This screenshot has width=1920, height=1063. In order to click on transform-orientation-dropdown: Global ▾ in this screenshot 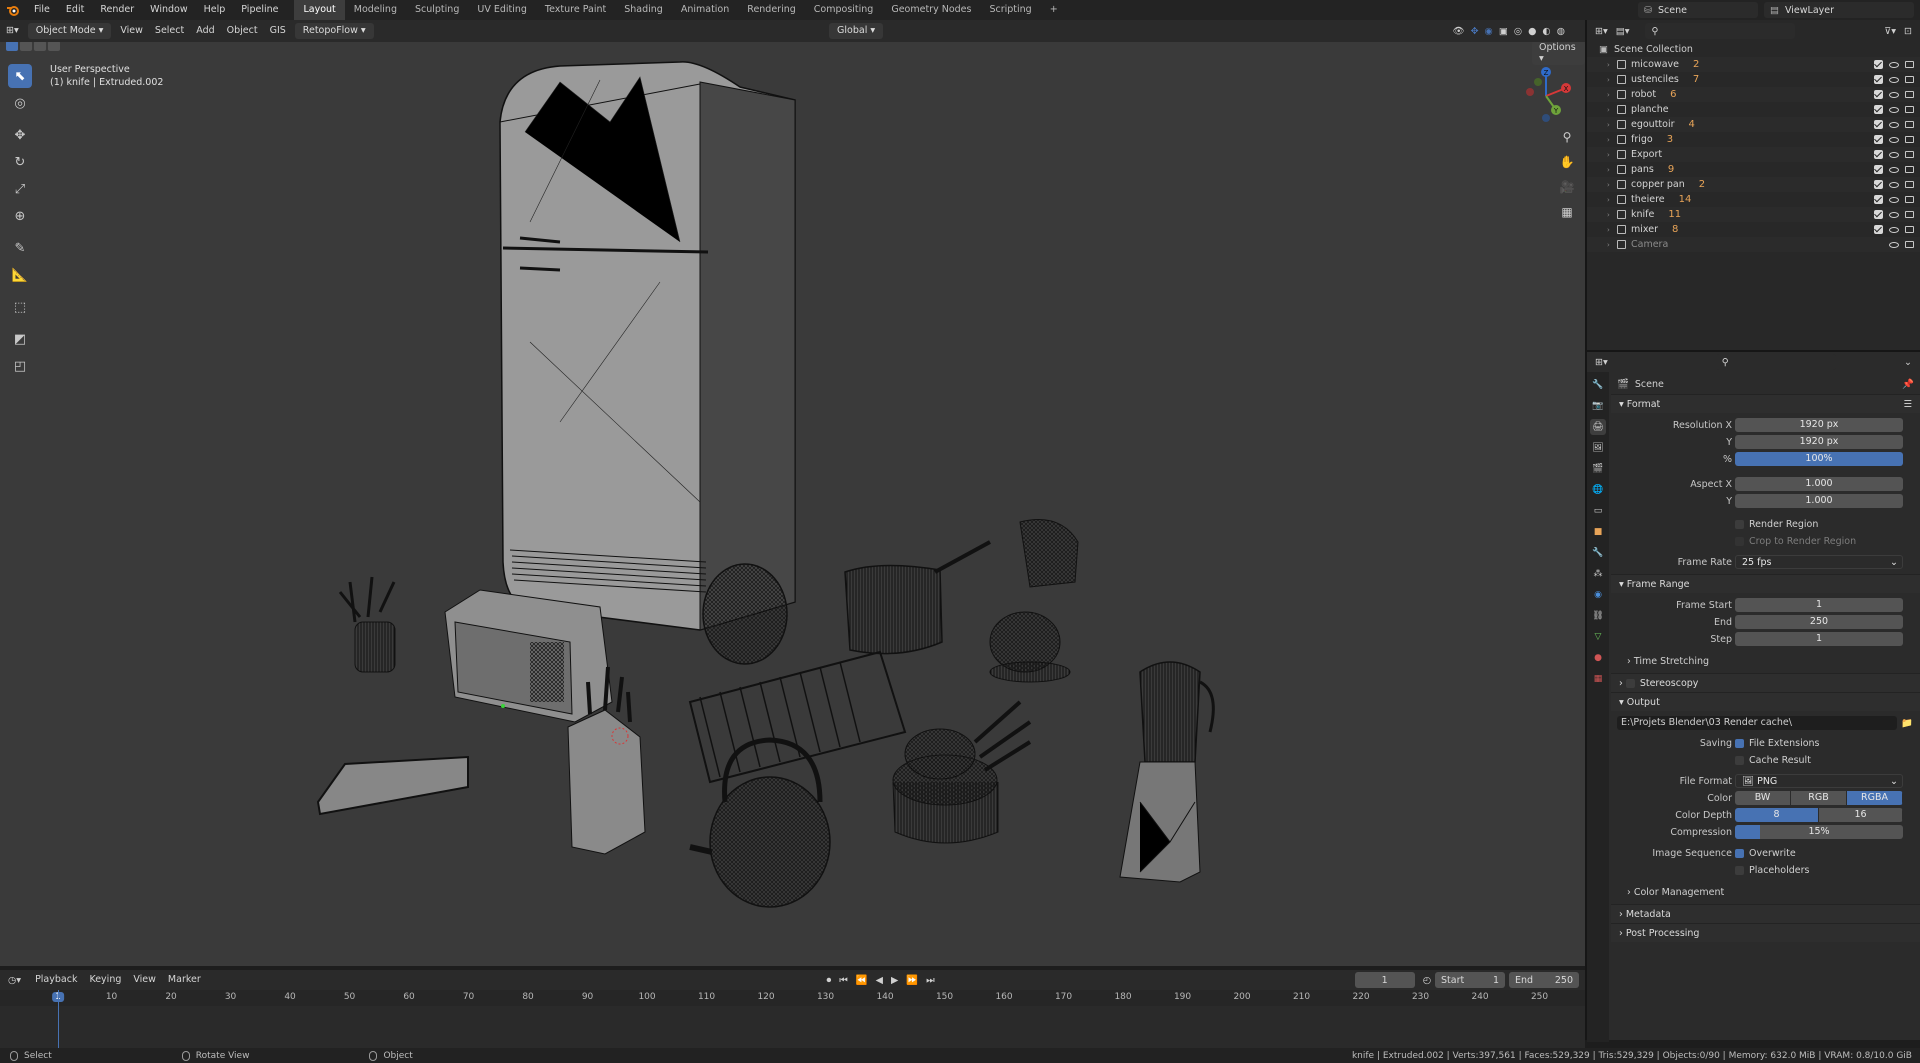, I will do `click(856, 31)`.